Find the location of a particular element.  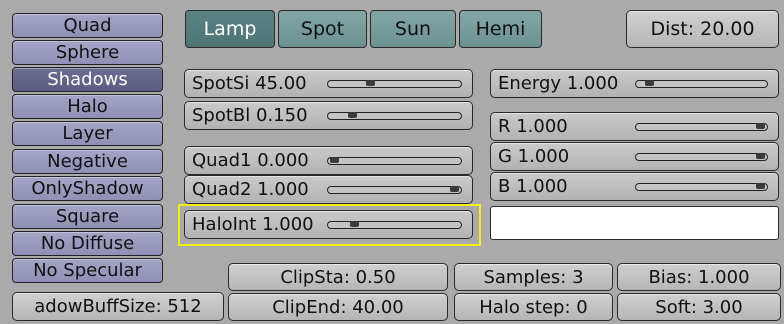

halo-toggle: Halo is located at coordinates (87, 106).